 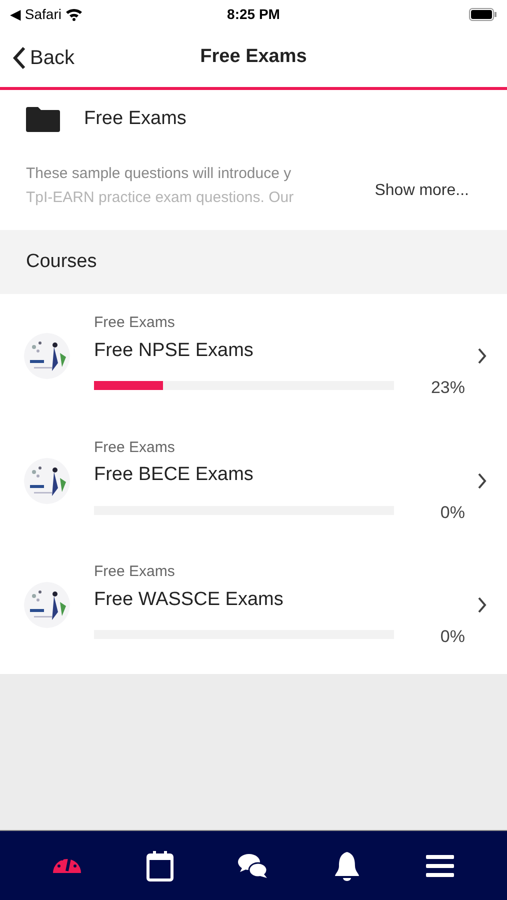 I want to click on course-row: Free Exams Free NPSE Exams 23%, so click(x=253, y=356).